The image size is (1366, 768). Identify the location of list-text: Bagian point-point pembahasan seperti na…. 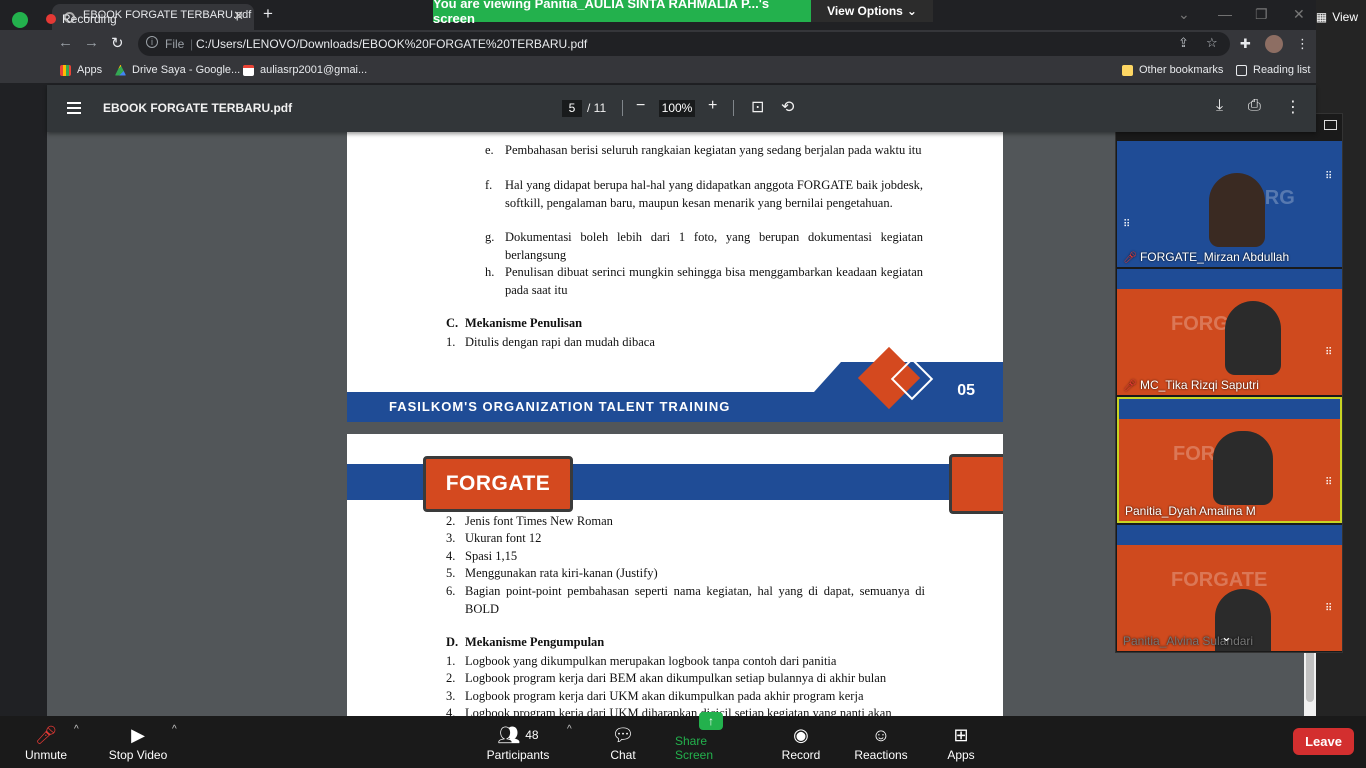
(695, 600).